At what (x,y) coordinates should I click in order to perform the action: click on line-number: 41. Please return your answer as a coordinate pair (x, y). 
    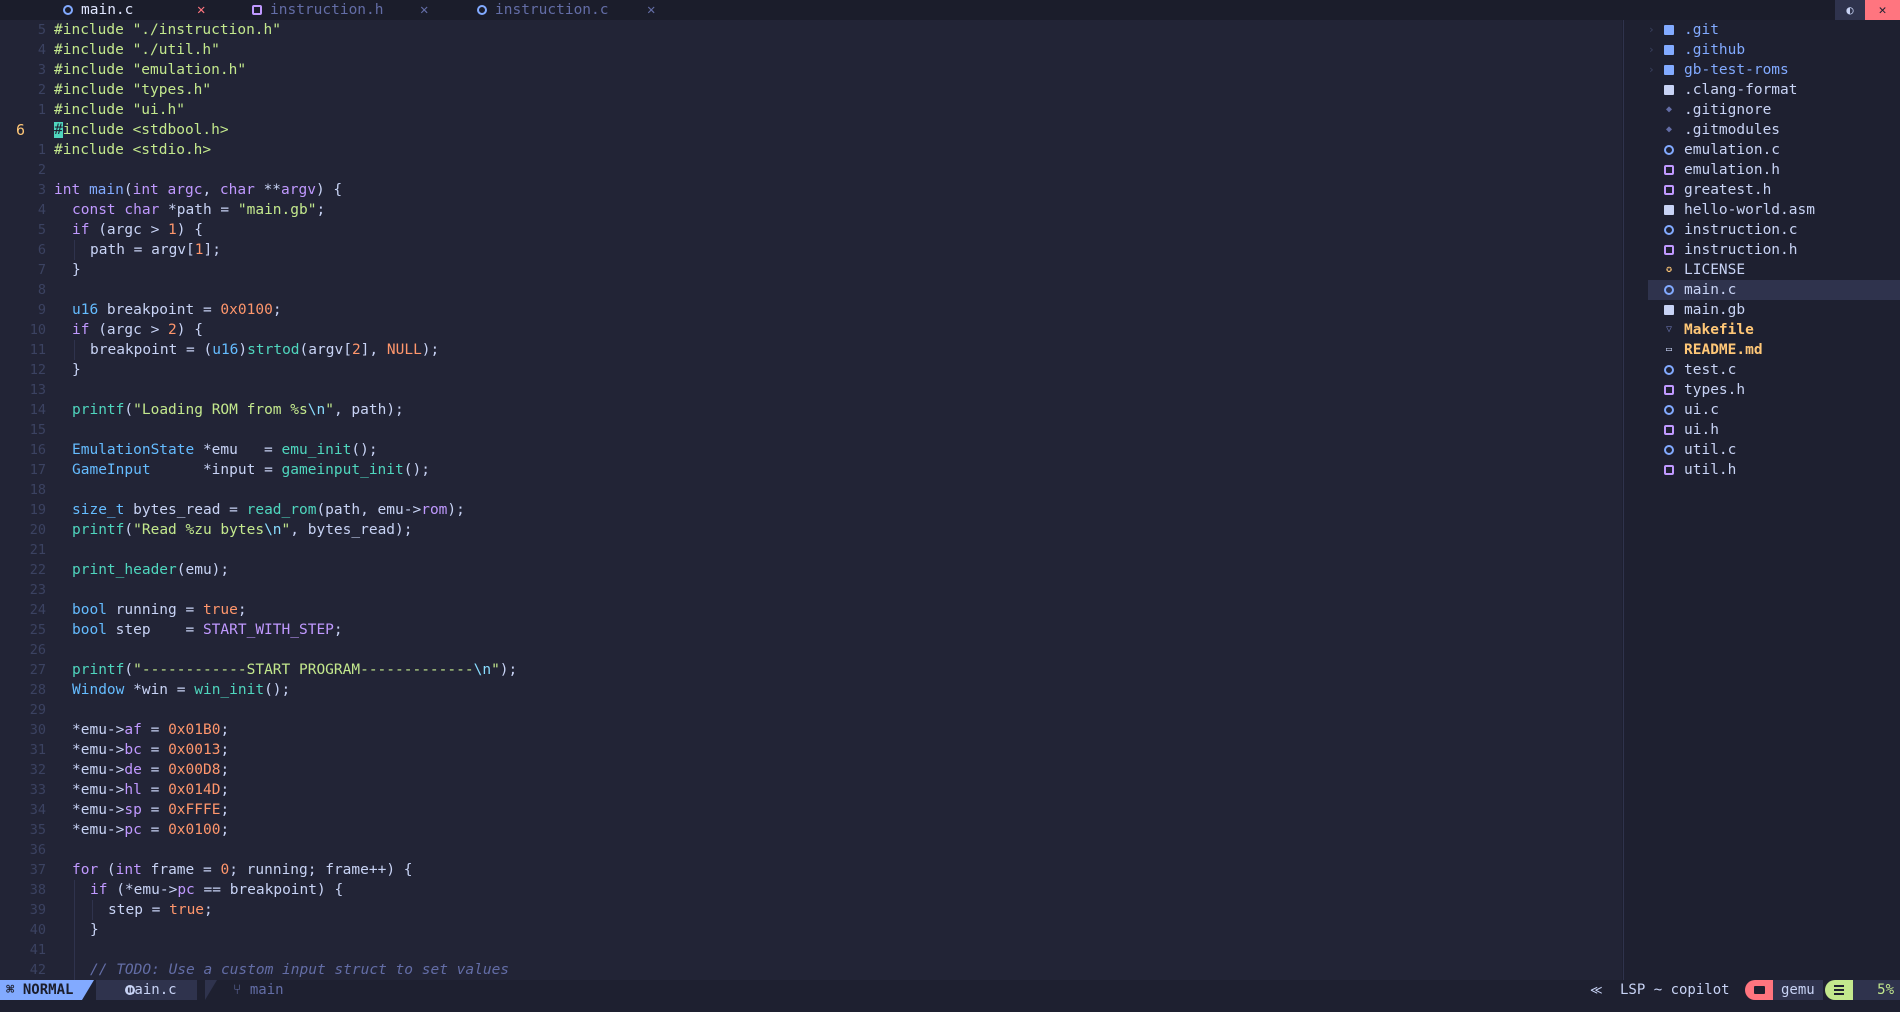
    Looking at the image, I should click on (37, 950).